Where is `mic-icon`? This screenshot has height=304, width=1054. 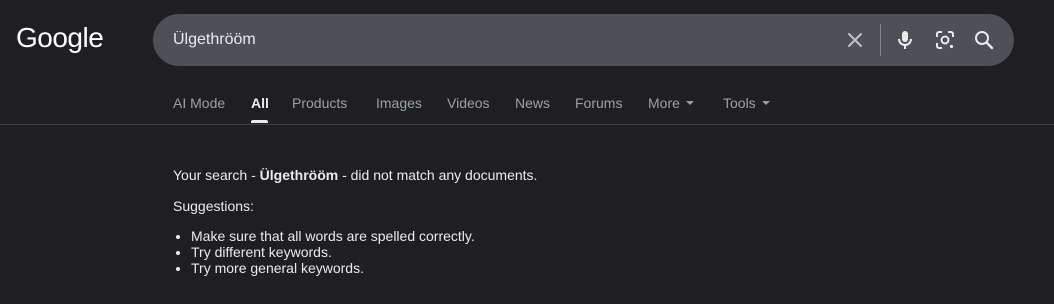
mic-icon is located at coordinates (905, 40).